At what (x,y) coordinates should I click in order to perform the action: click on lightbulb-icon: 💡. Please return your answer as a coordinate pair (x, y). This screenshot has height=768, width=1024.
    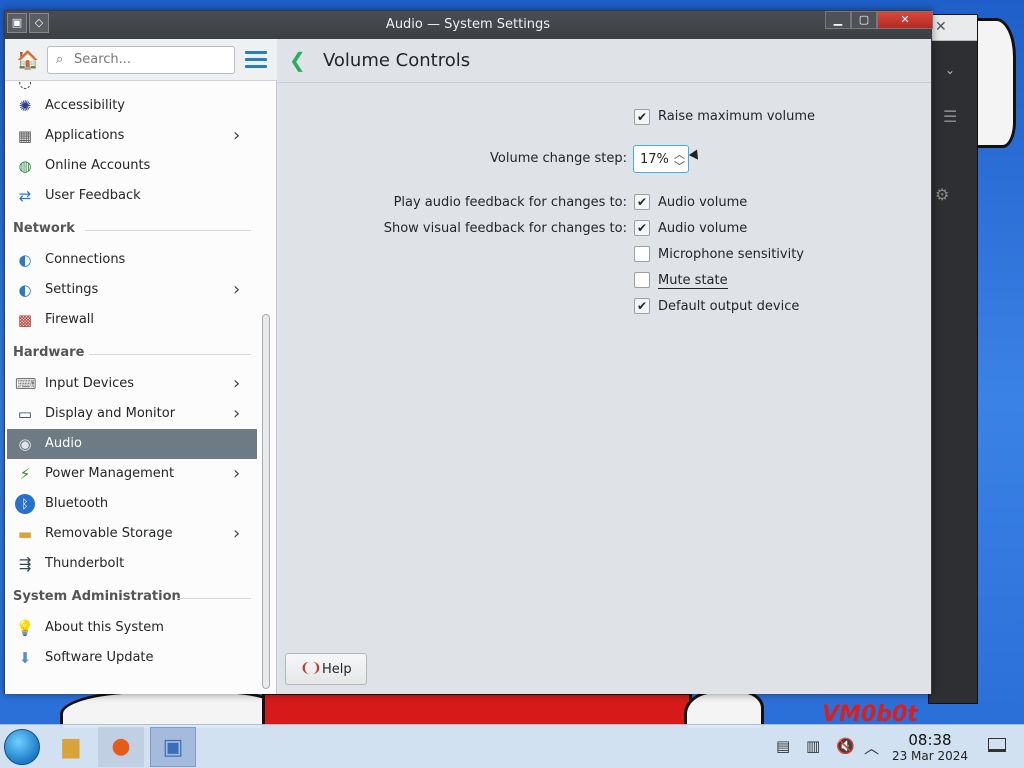
    Looking at the image, I should click on (25, 628).